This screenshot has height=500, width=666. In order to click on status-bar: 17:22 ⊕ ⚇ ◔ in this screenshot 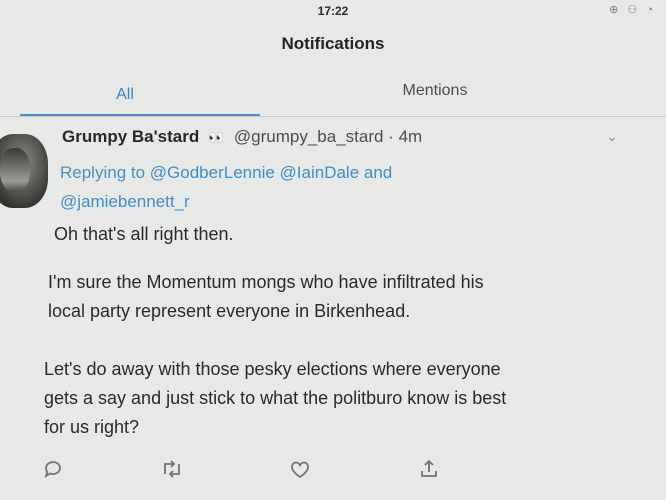, I will do `click(333, 11)`.